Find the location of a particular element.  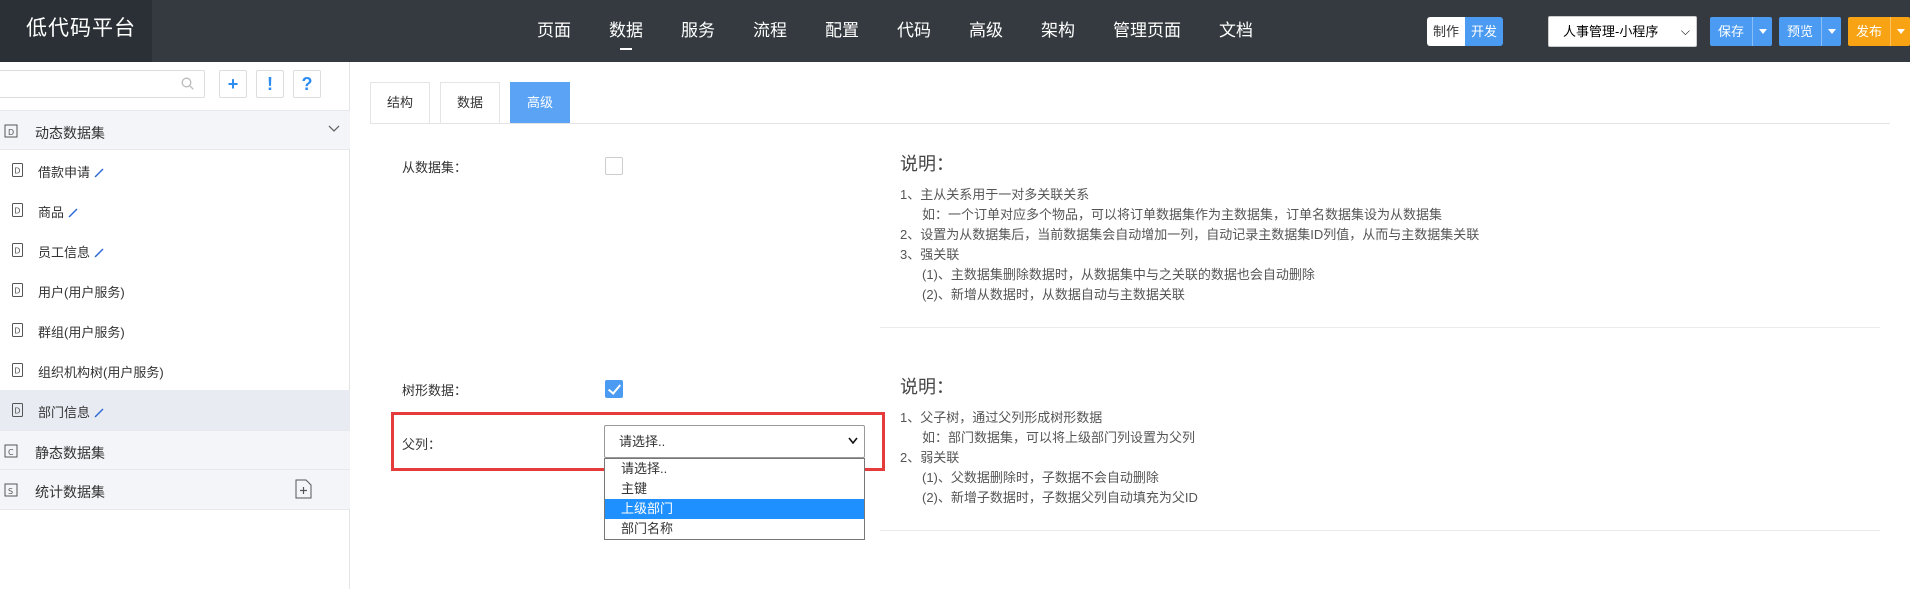

tab-data: 数据 is located at coordinates (470, 103).